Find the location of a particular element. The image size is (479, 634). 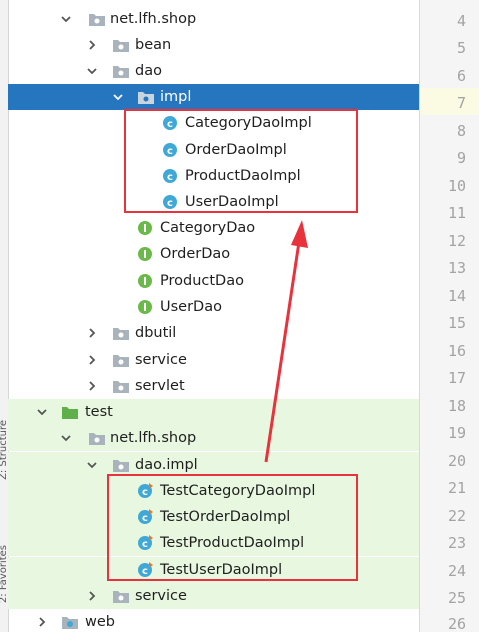

tree-label: bean is located at coordinates (153, 45).